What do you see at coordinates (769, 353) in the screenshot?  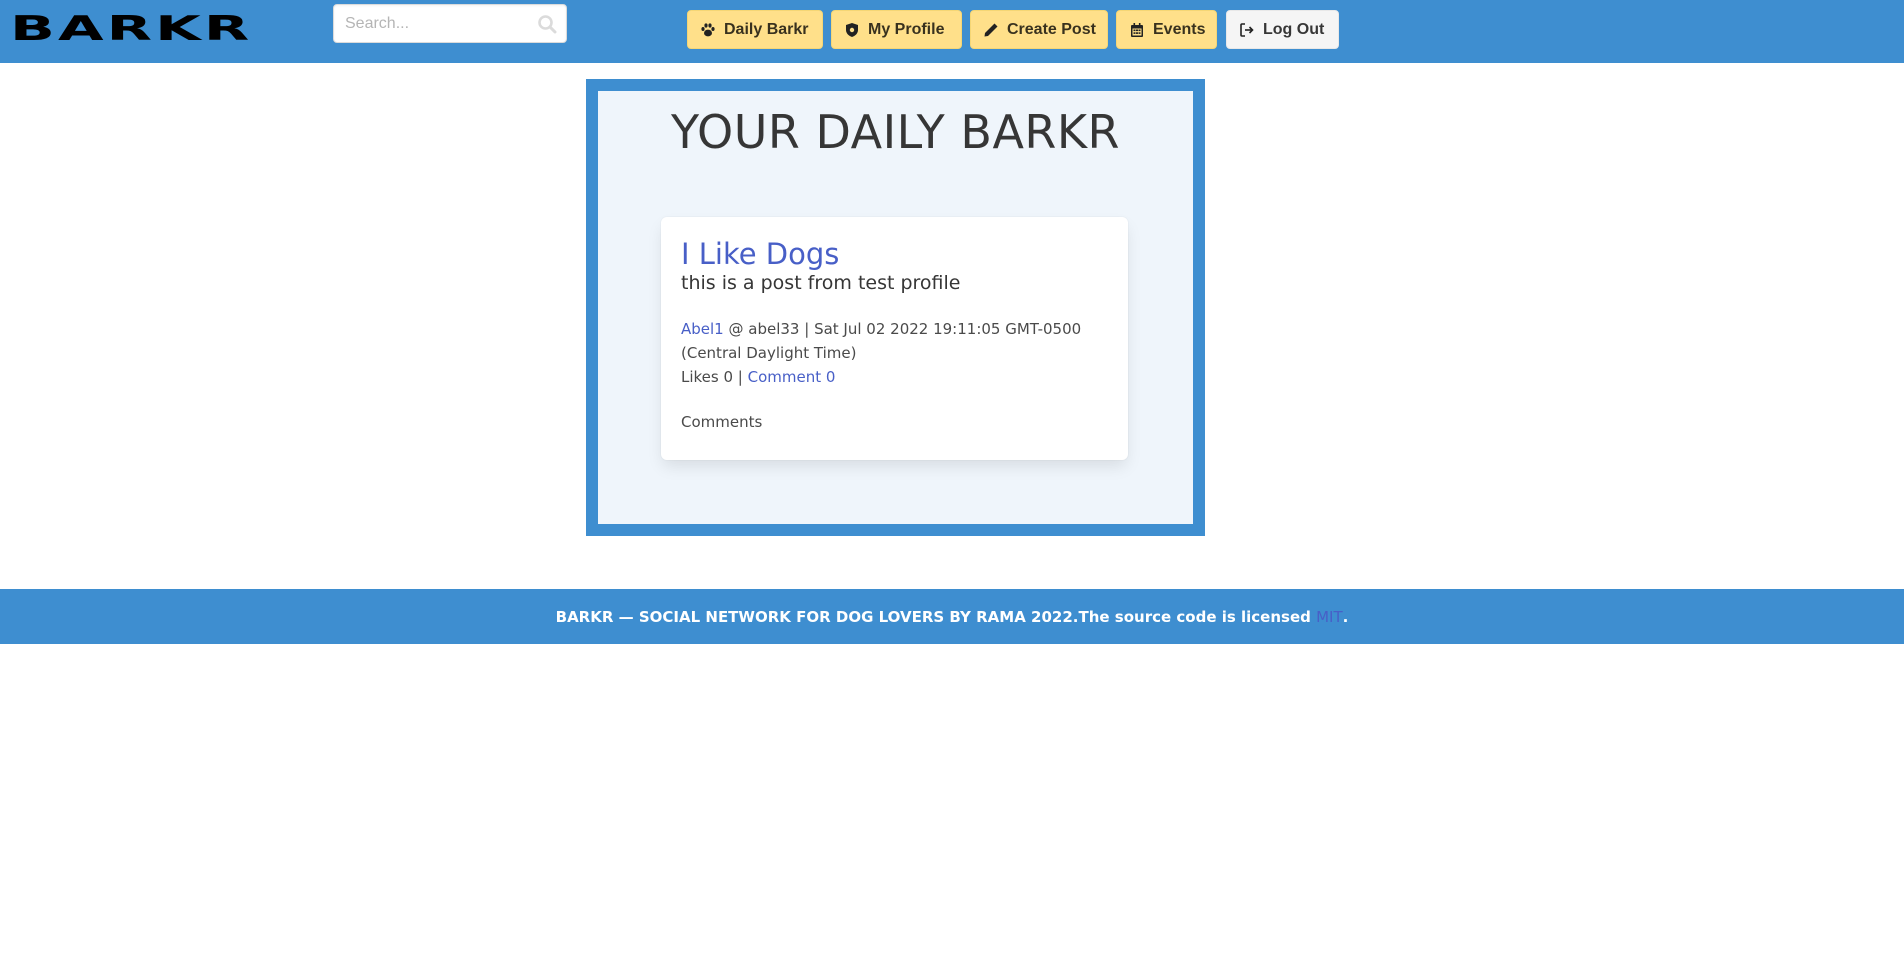 I see `post-timezone: (Central Daylight Time)` at bounding box center [769, 353].